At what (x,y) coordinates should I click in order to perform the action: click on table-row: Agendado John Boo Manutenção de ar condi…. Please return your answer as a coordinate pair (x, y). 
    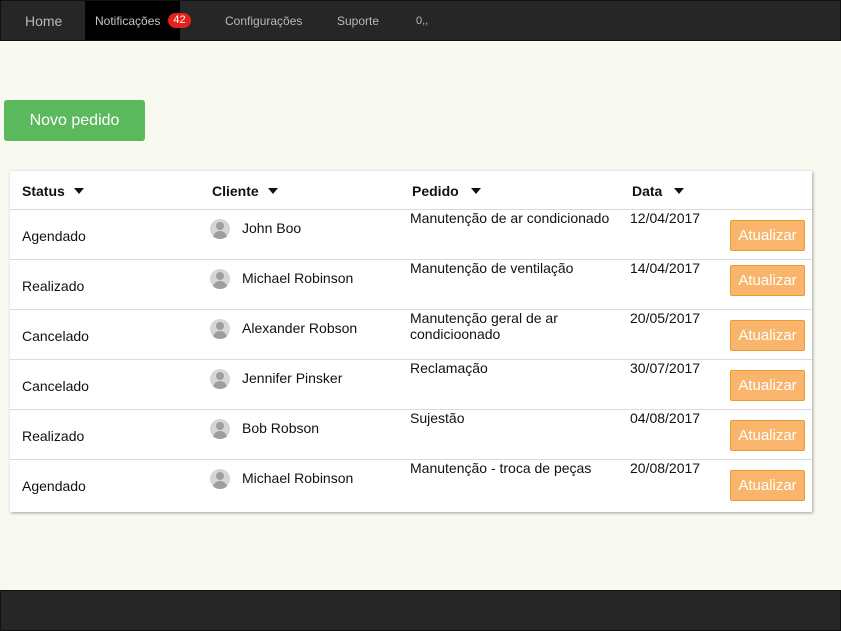
    Looking at the image, I should click on (411, 235).